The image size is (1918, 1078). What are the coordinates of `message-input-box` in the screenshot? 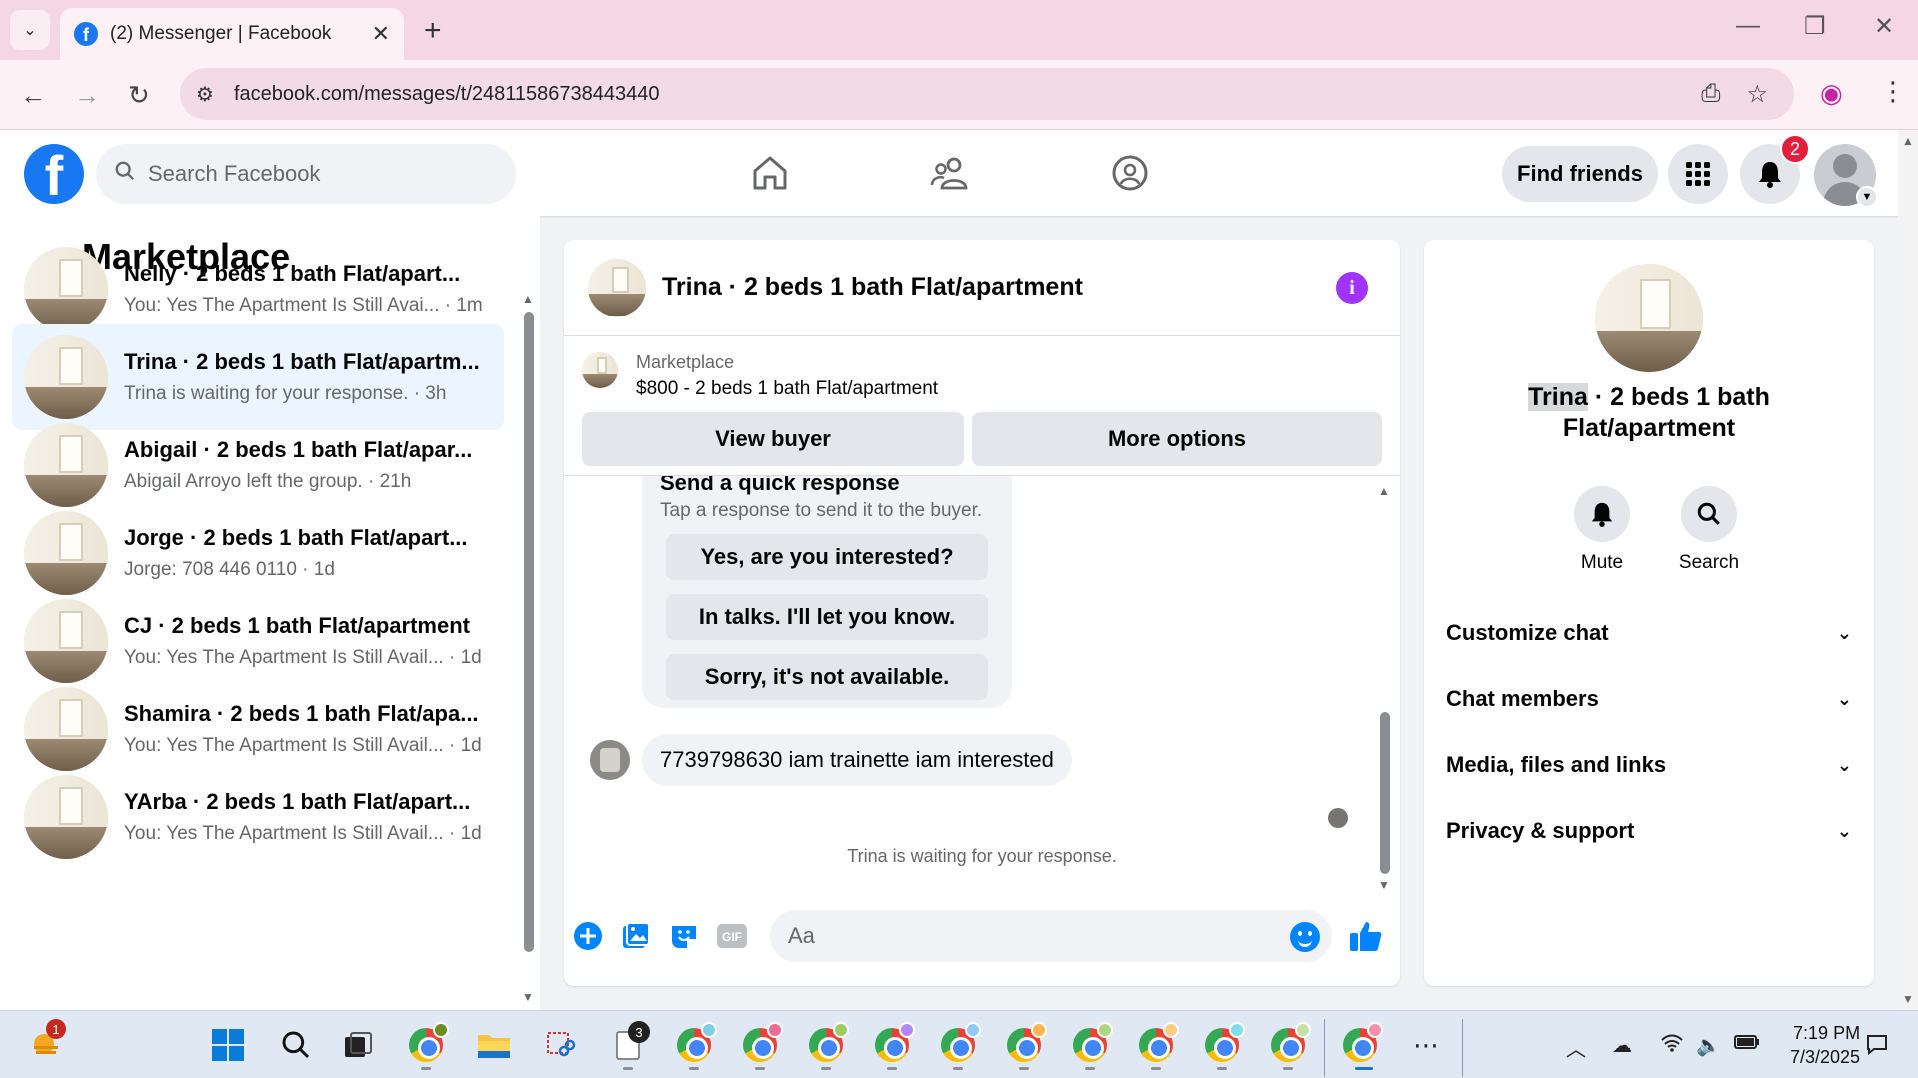 It's located at (1051, 936).